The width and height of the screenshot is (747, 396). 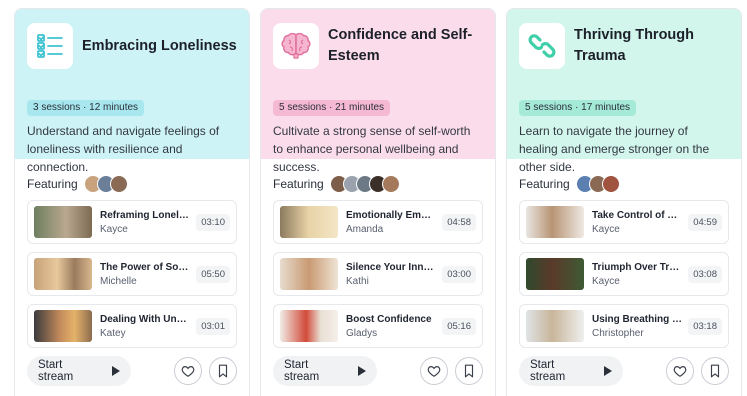 I want to click on track-item: The Power of Soci... Michelle 05:50, so click(x=132, y=274).